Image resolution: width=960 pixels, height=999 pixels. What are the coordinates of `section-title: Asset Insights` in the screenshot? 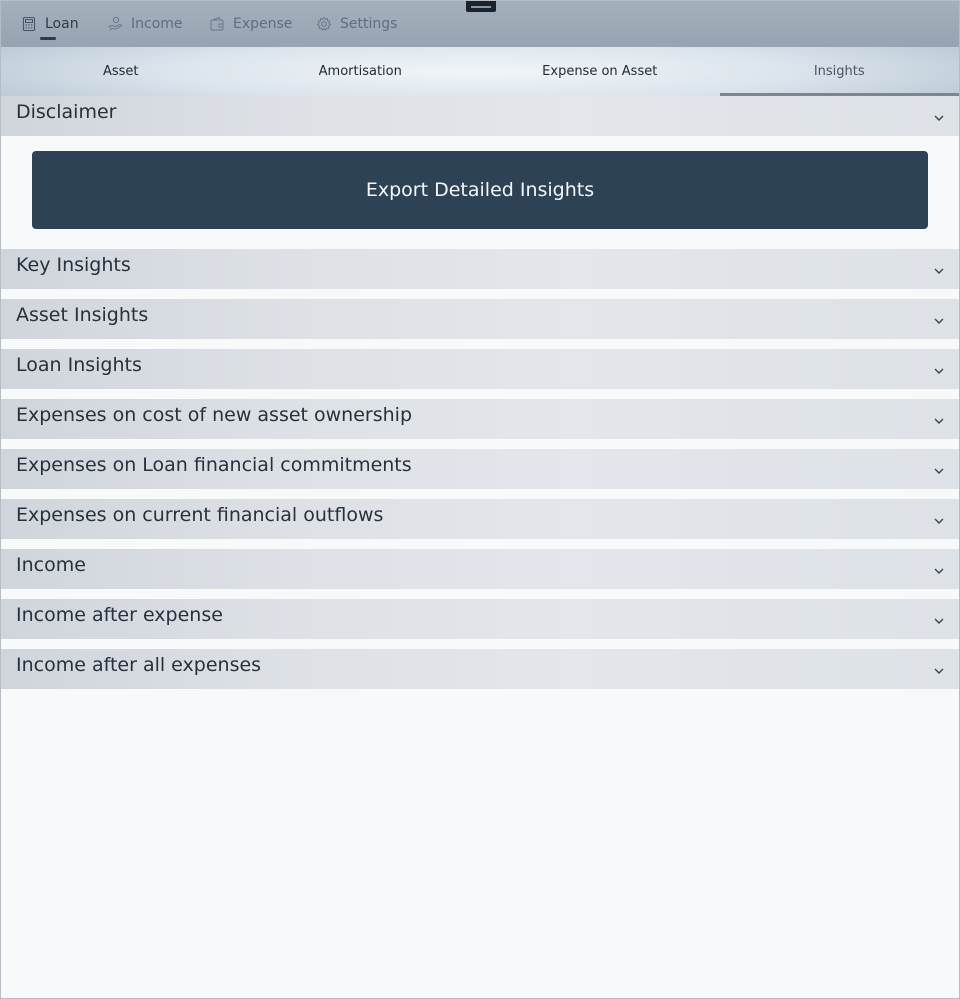 It's located at (82, 315).